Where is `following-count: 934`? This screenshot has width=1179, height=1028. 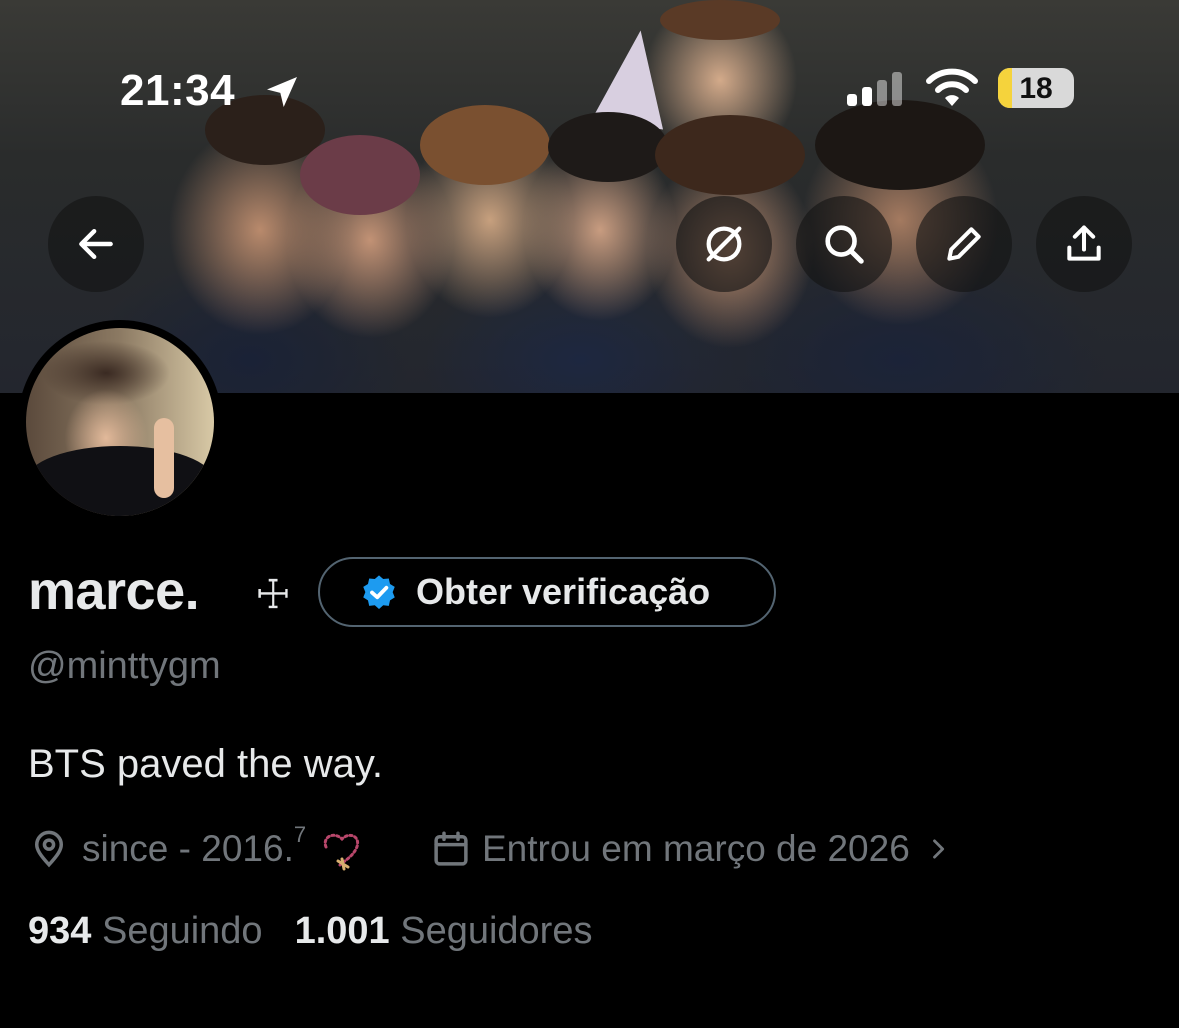 following-count: 934 is located at coordinates (60, 931).